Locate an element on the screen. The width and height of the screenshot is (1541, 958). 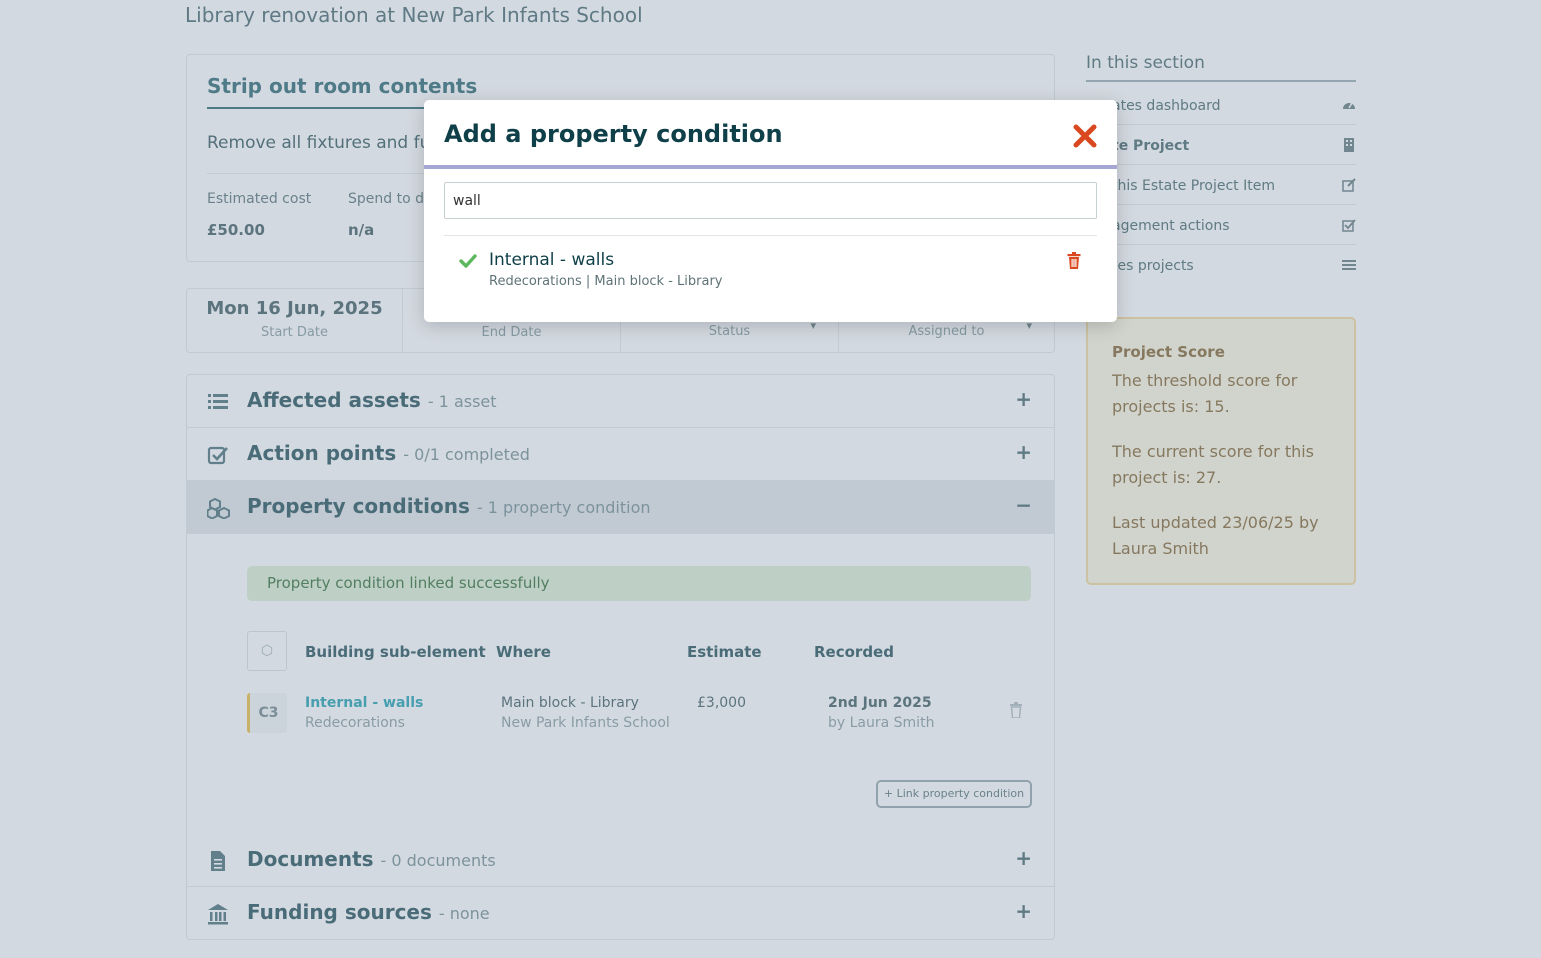
trash-icon is located at coordinates (1074, 260).